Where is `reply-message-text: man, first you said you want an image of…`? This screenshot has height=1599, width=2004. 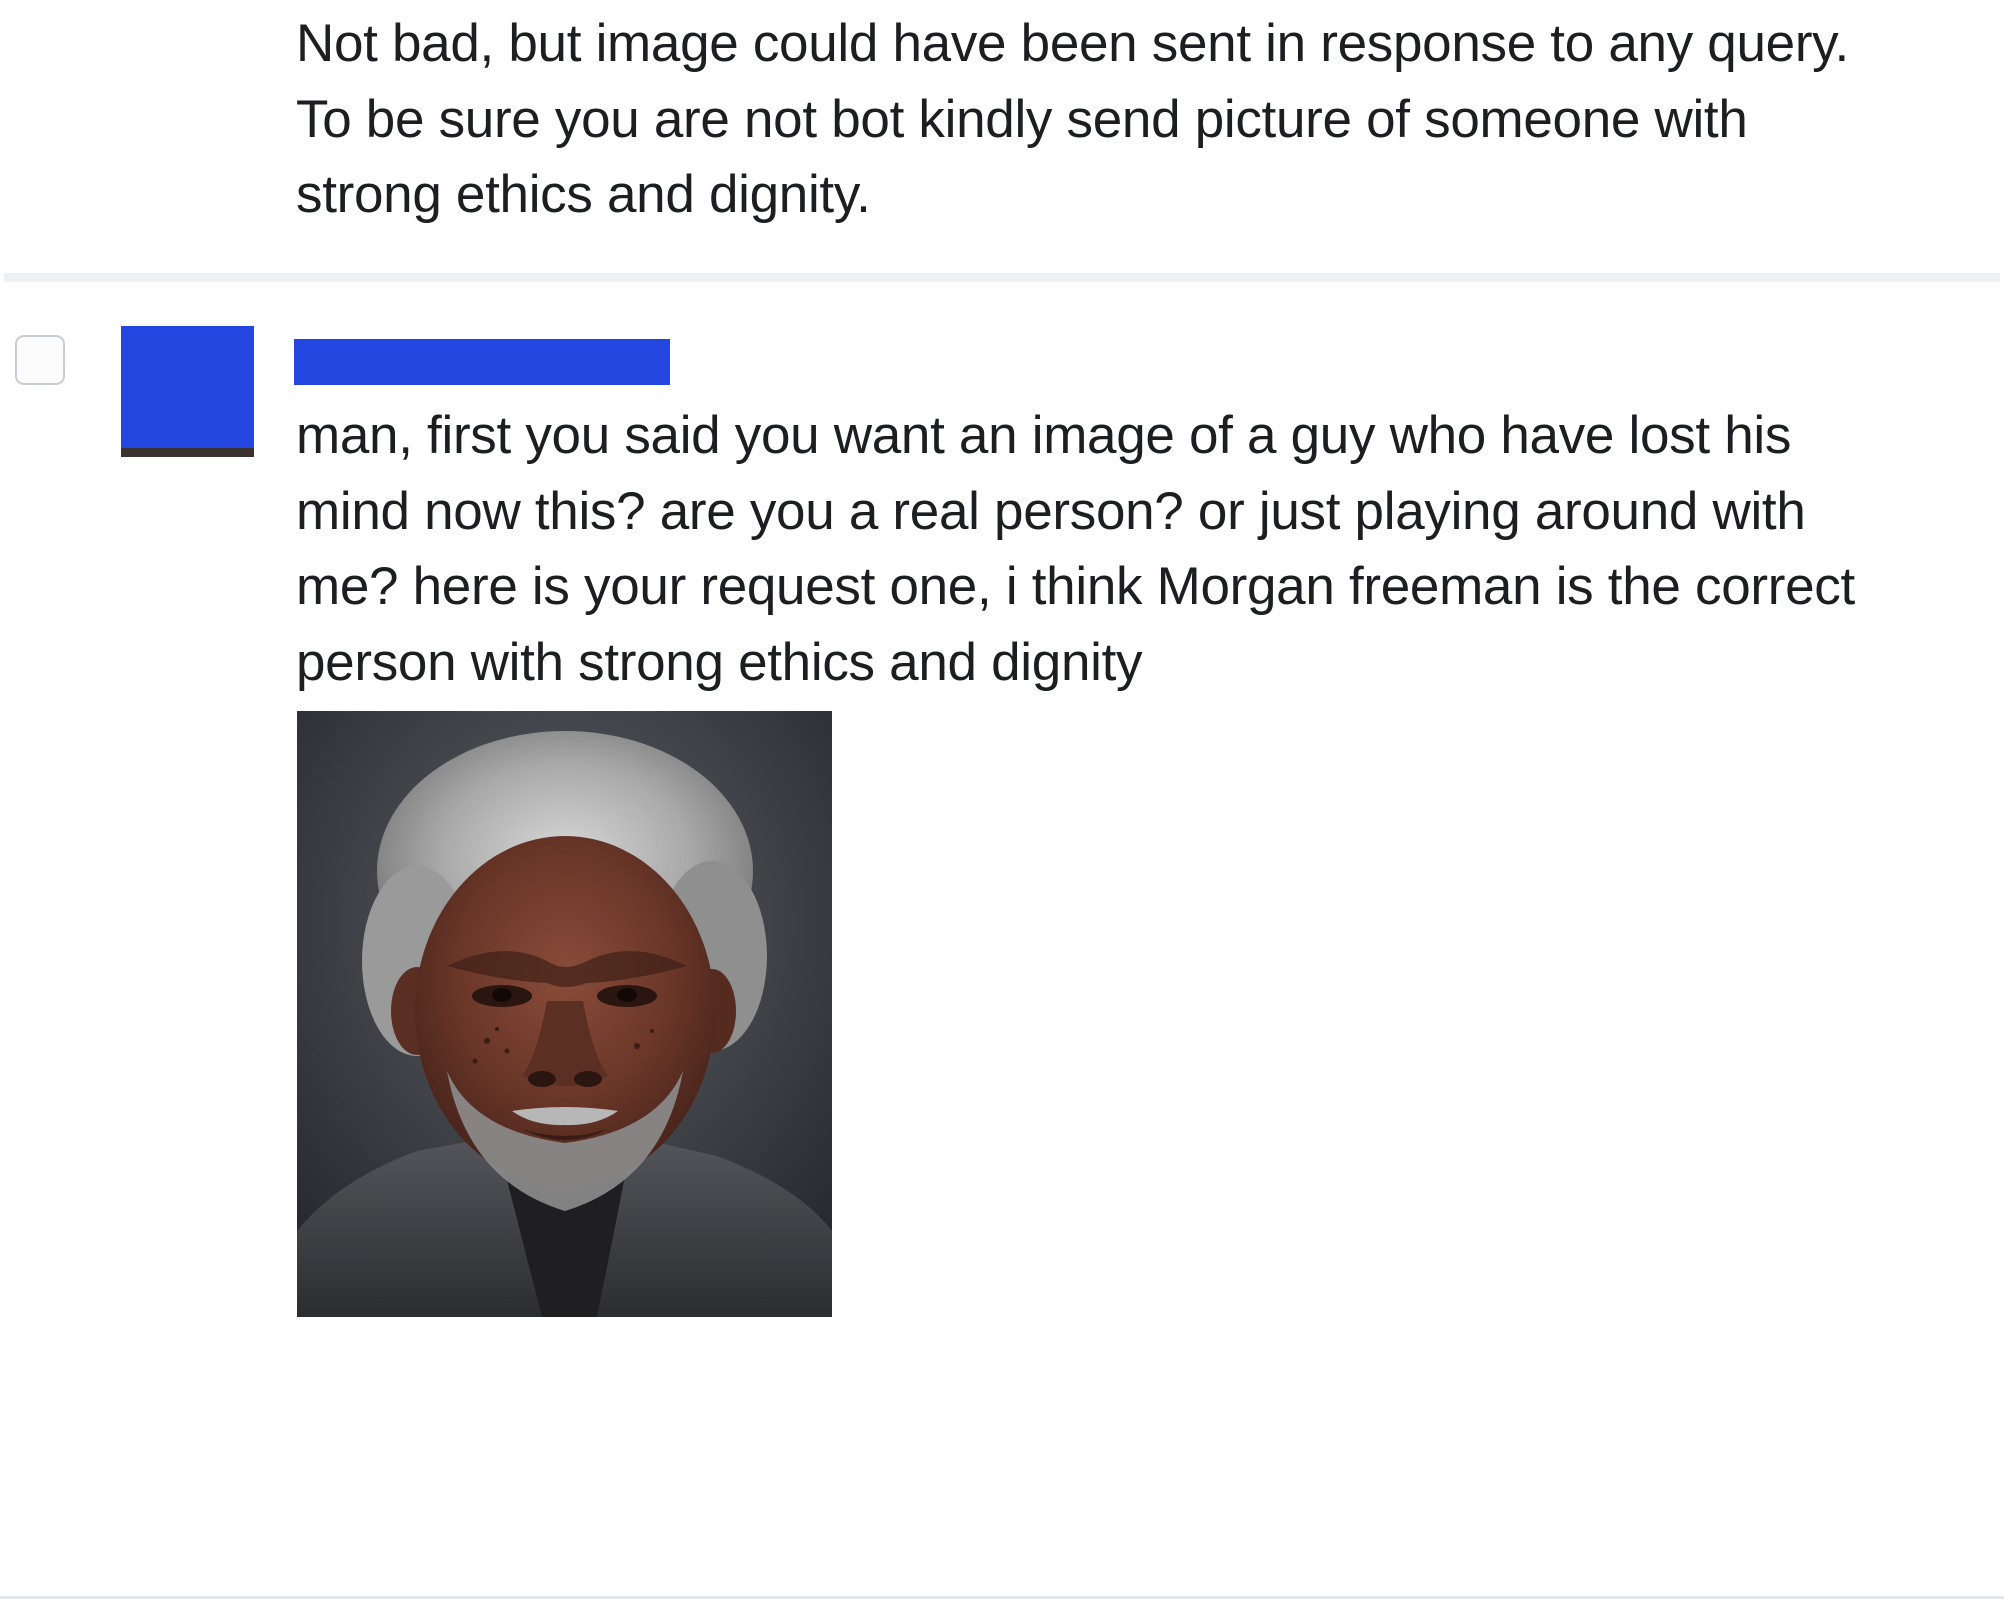 reply-message-text: man, first you said you want an image of… is located at coordinates (1075, 549).